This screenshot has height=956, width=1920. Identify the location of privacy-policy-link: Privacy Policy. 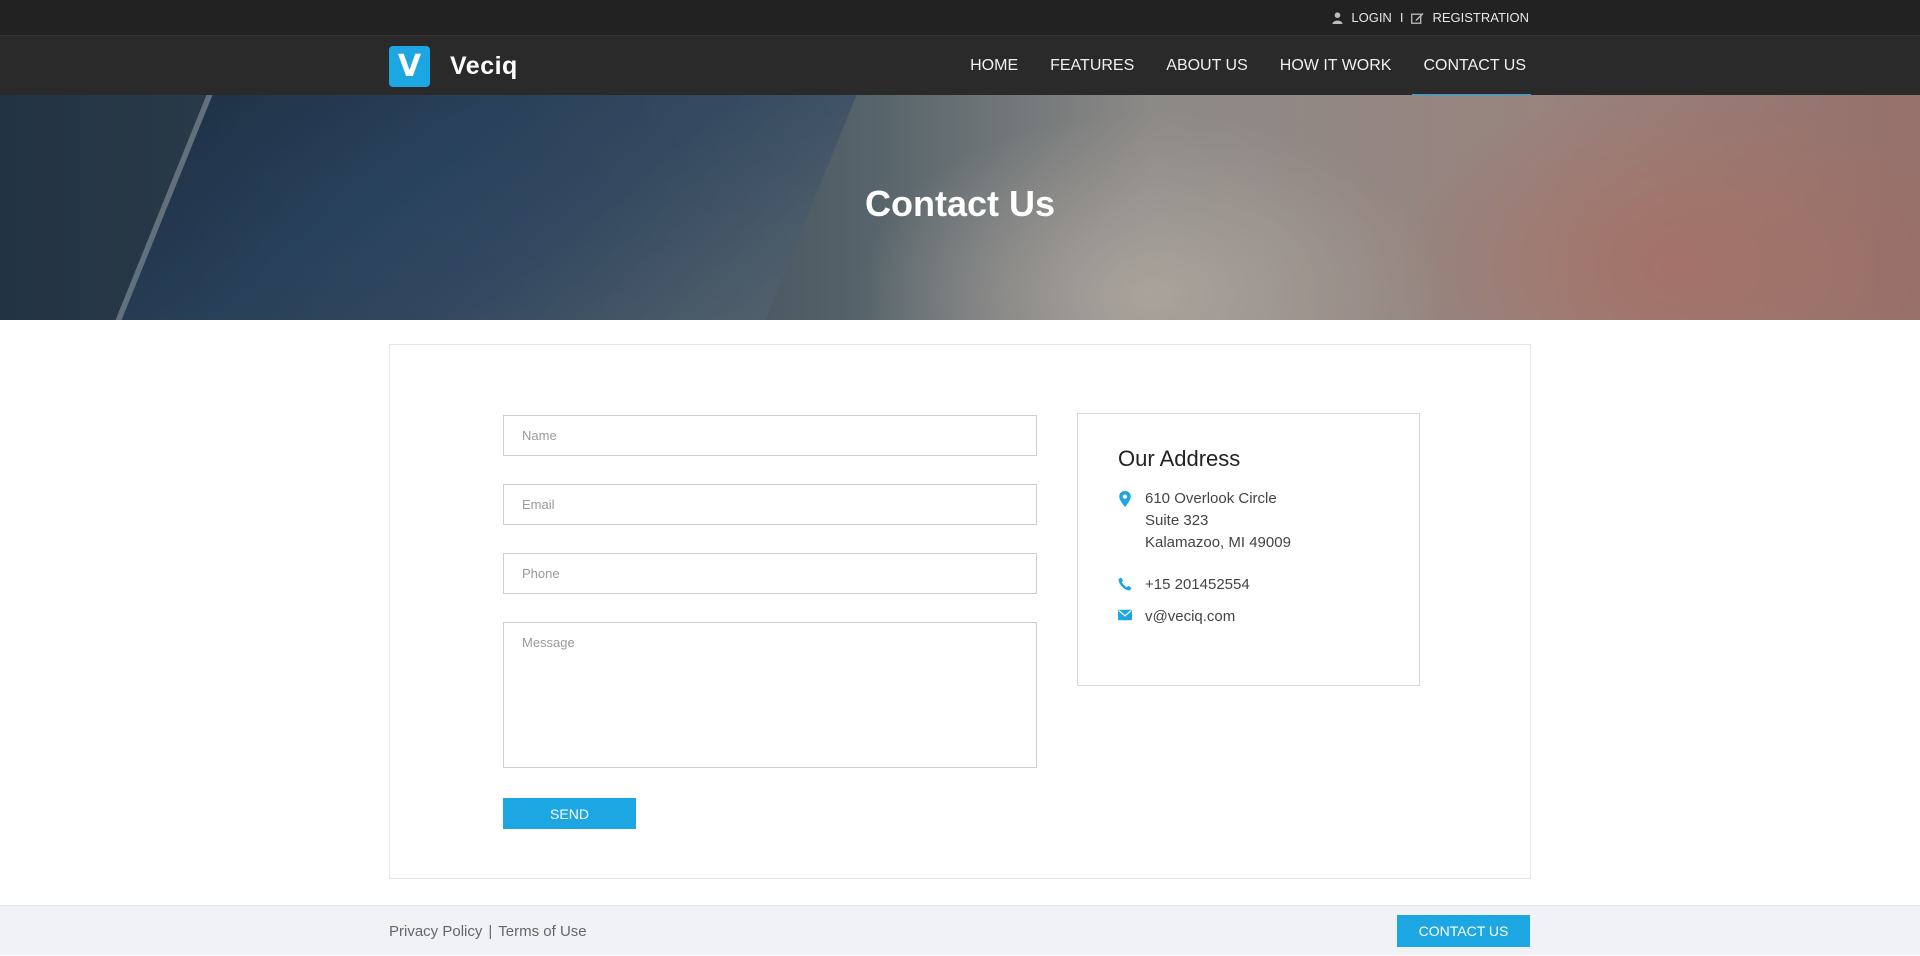
(435, 931).